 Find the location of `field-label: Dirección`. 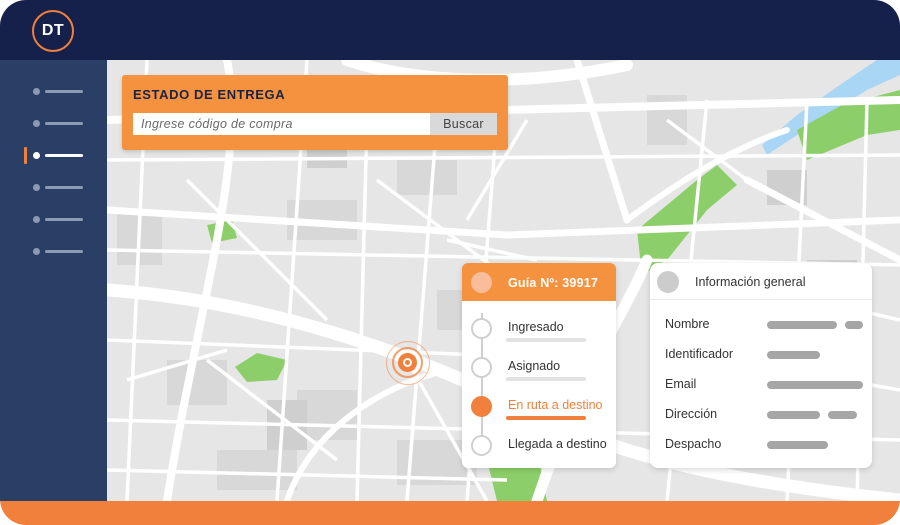

field-label: Dirección is located at coordinates (691, 414).